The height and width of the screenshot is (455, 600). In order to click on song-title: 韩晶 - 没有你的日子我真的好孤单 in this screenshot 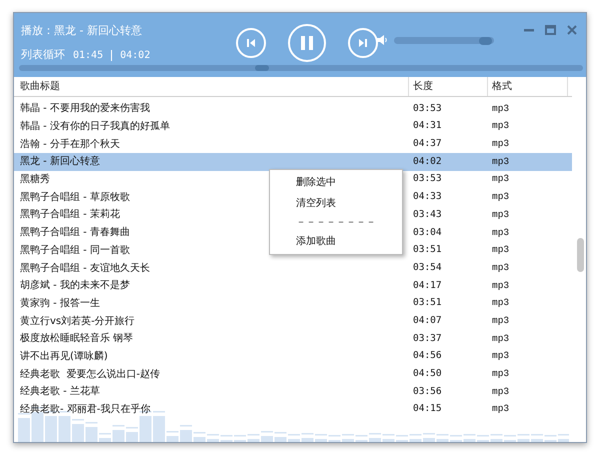, I will do `click(95, 127)`.